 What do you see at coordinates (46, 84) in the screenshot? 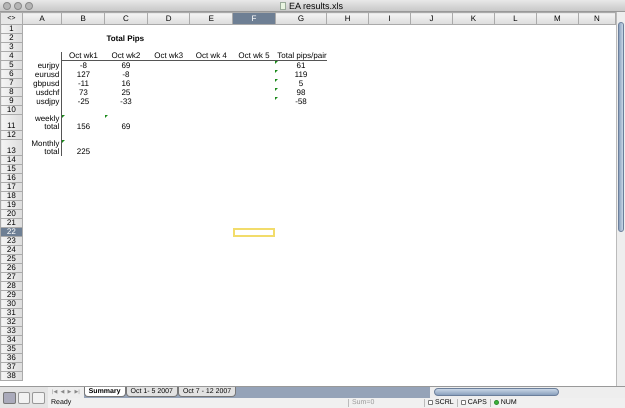
I see `table-cell-text: gbpusd` at bounding box center [46, 84].